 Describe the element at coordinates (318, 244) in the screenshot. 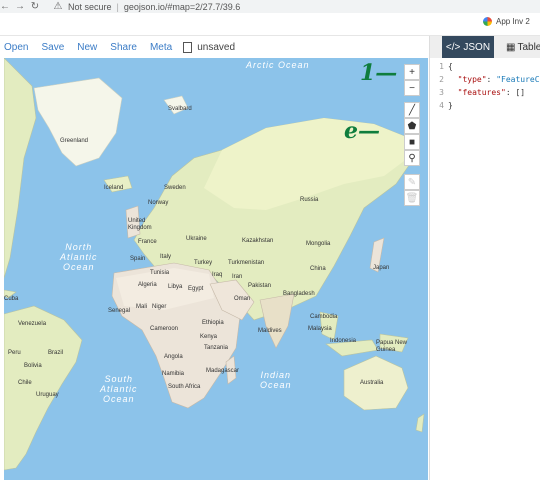

I see `map-label: Mongolia` at that location.